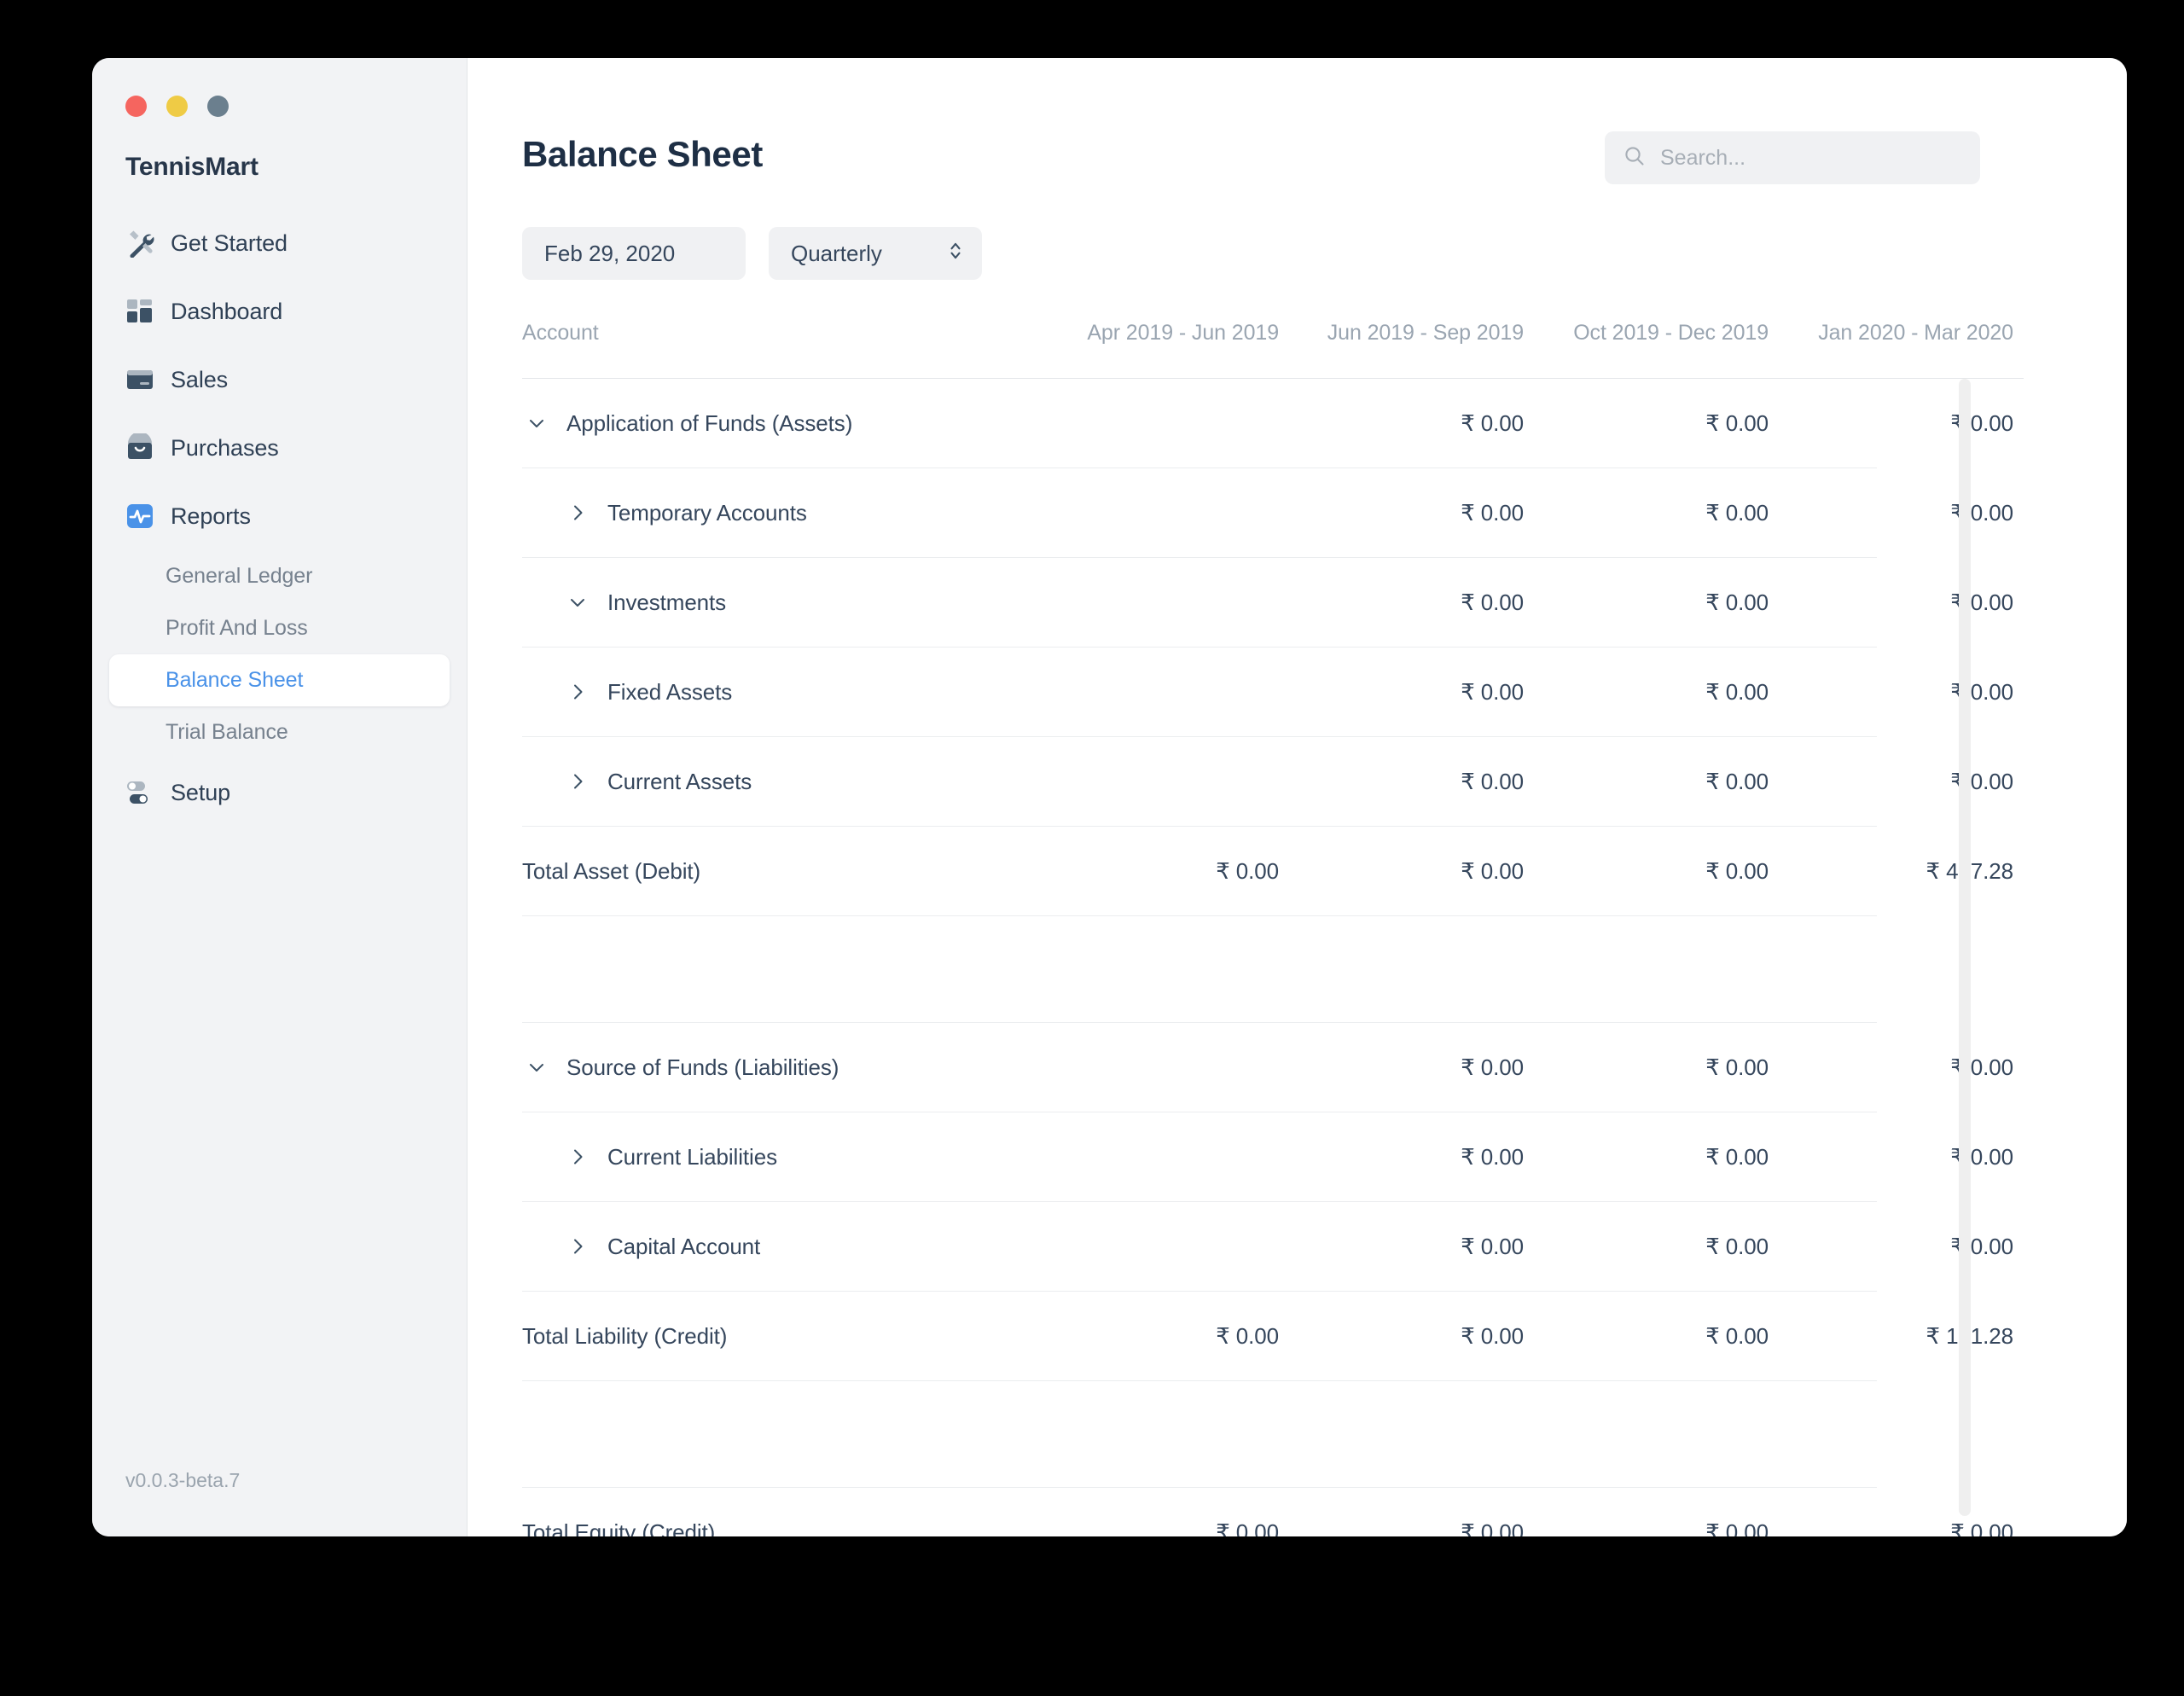  I want to click on account-cell: Total Liability (Credit), so click(778, 1336).